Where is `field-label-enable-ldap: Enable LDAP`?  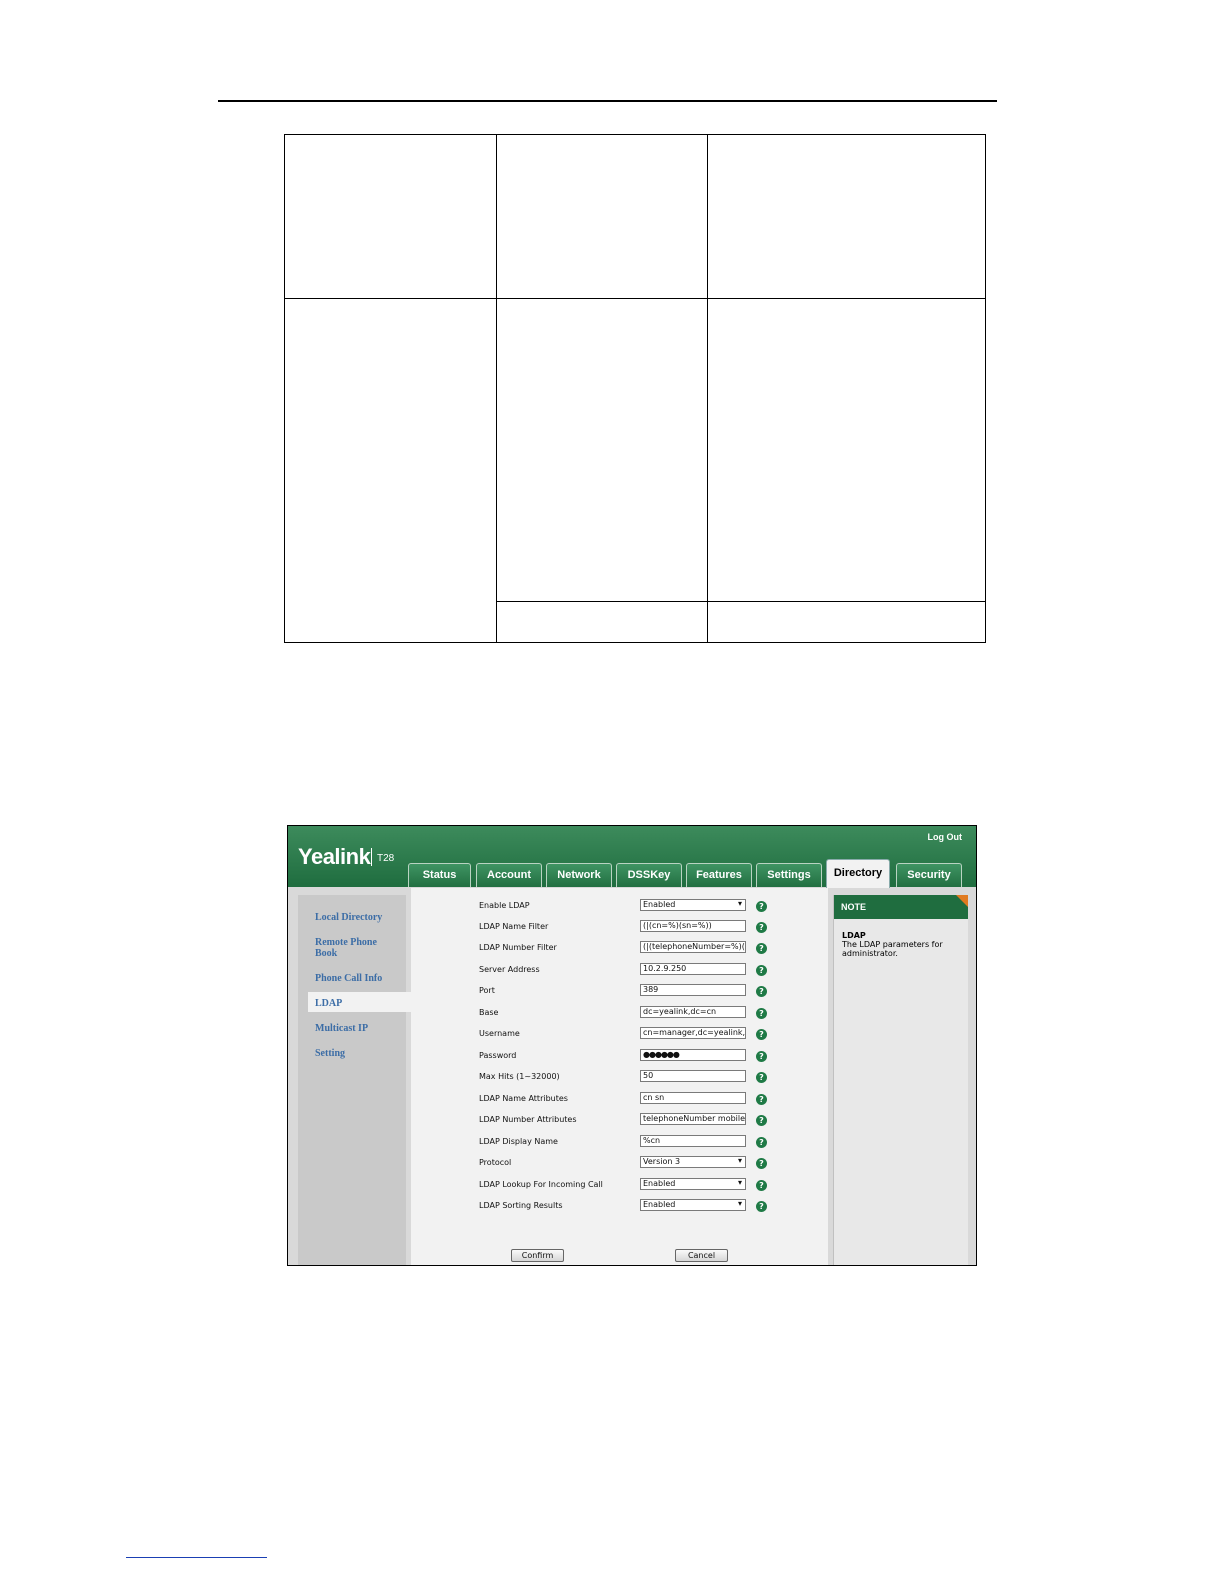
field-label-enable-ldap: Enable LDAP is located at coordinates (504, 905).